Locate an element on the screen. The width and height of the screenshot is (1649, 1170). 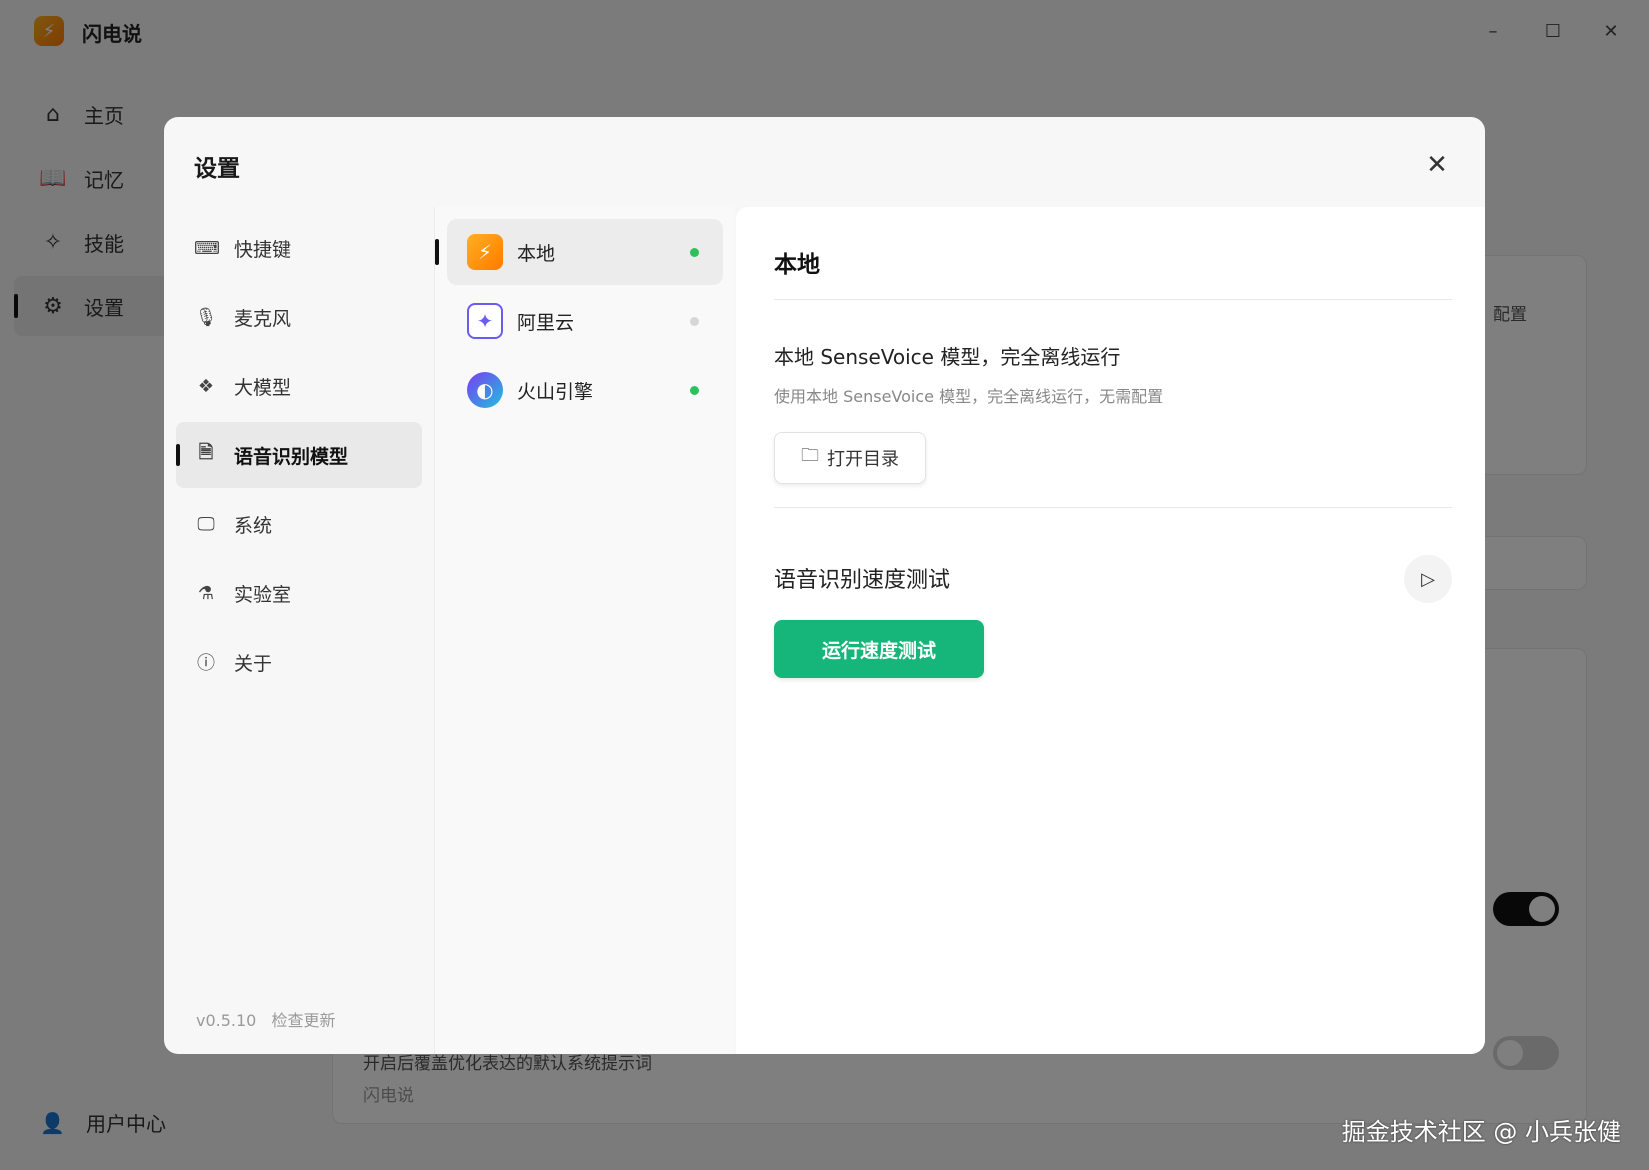
settings-nav-label: 关于 is located at coordinates (253, 663).